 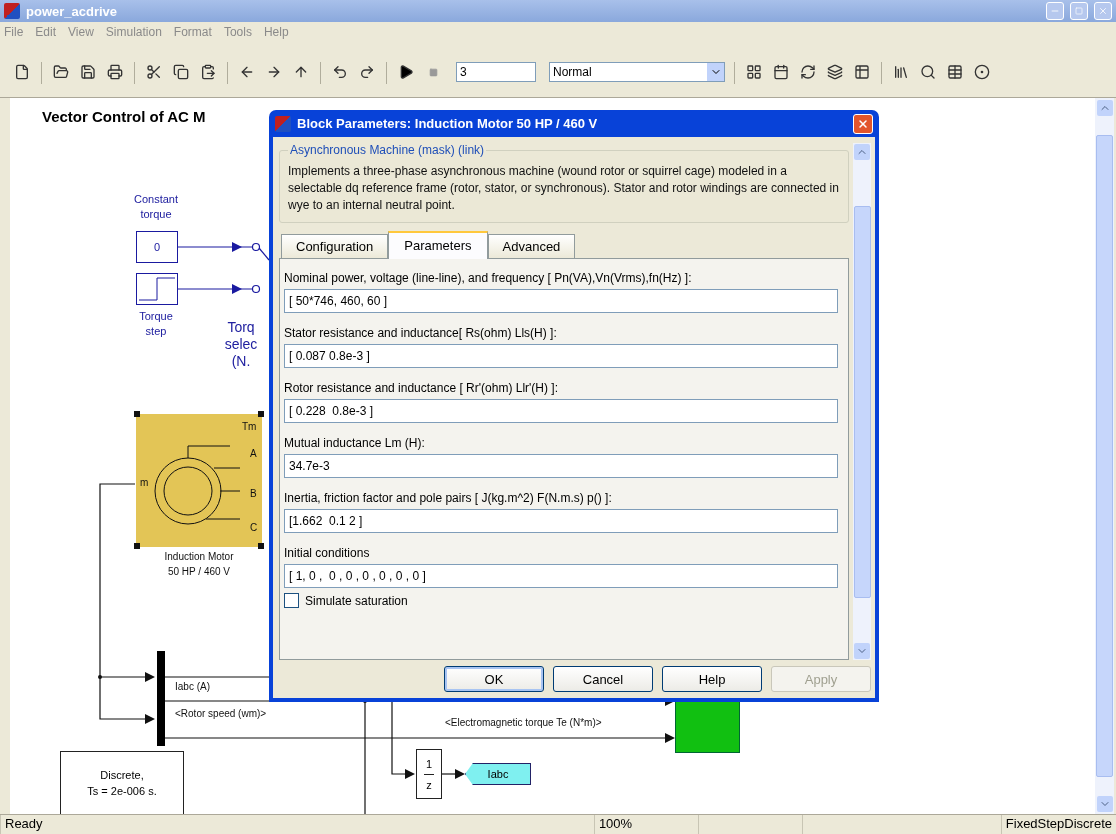 What do you see at coordinates (523, 723) in the screenshot?
I see `signal-label: <Electromagnetic torque Te (N*m)>` at bounding box center [523, 723].